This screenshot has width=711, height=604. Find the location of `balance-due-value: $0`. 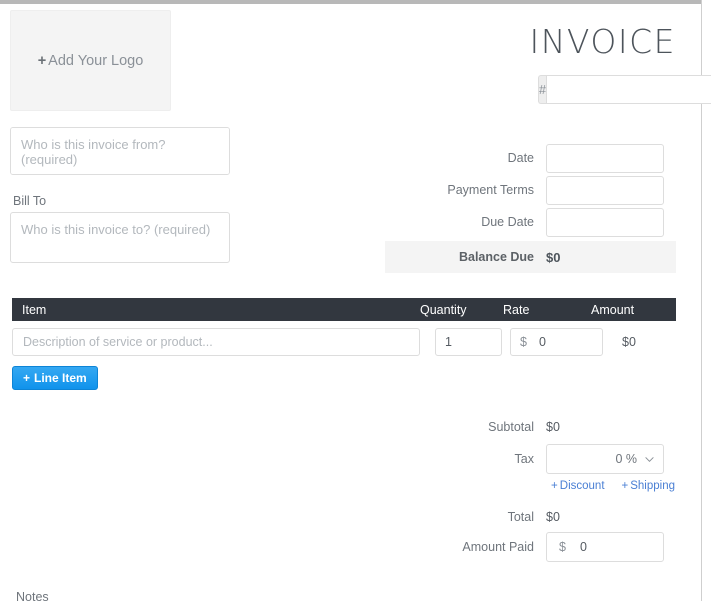

balance-due-value: $0 is located at coordinates (553, 257).